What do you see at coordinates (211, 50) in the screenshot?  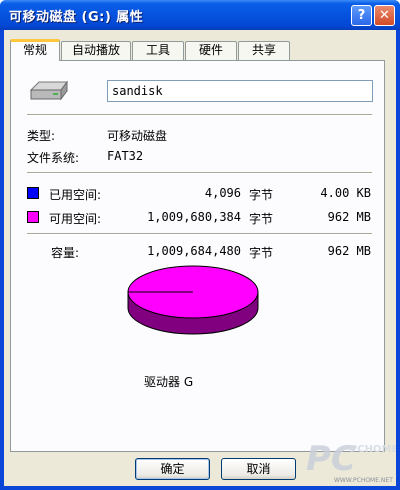 I see `tab-hardware: 硬件` at bounding box center [211, 50].